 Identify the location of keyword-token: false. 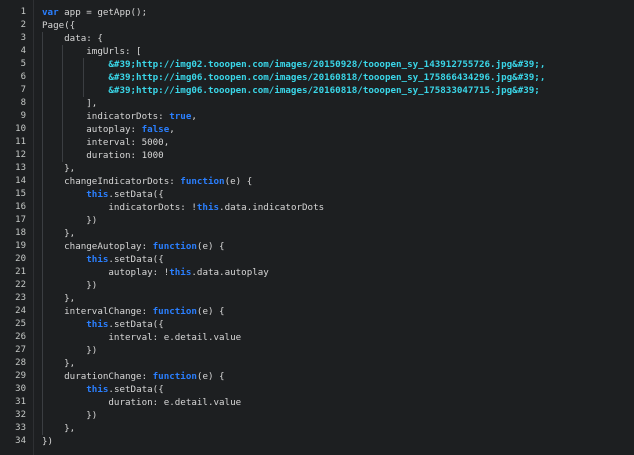
(155, 129).